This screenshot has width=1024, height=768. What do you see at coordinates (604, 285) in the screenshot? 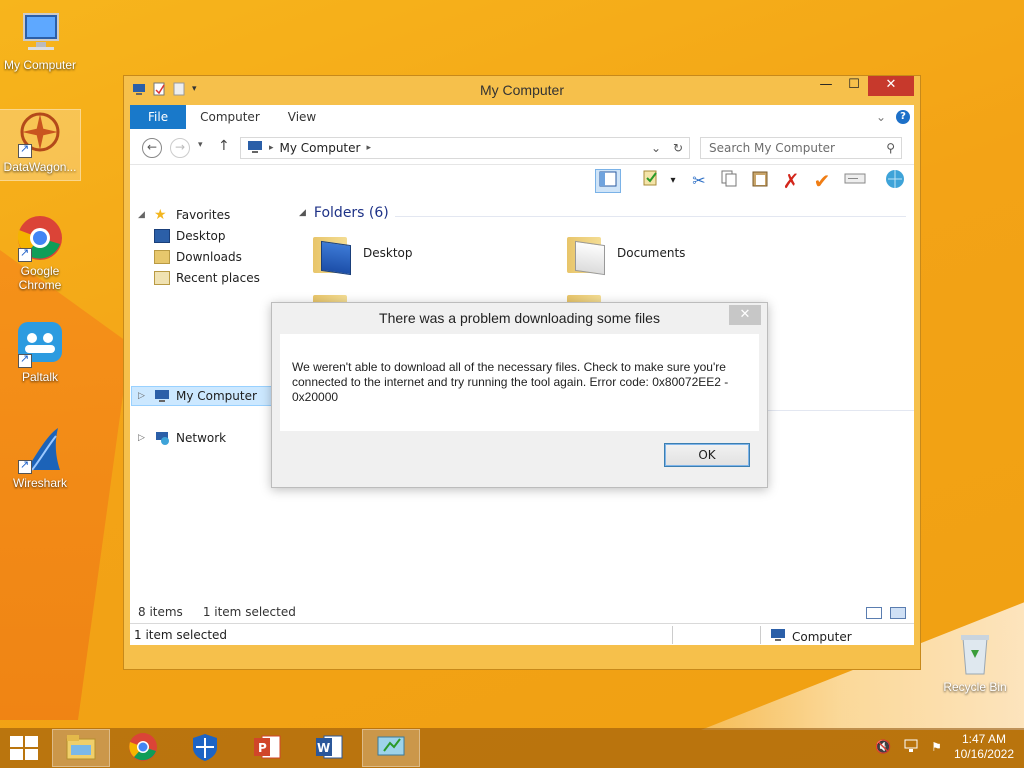
I see `row-divider` at bounding box center [604, 285].